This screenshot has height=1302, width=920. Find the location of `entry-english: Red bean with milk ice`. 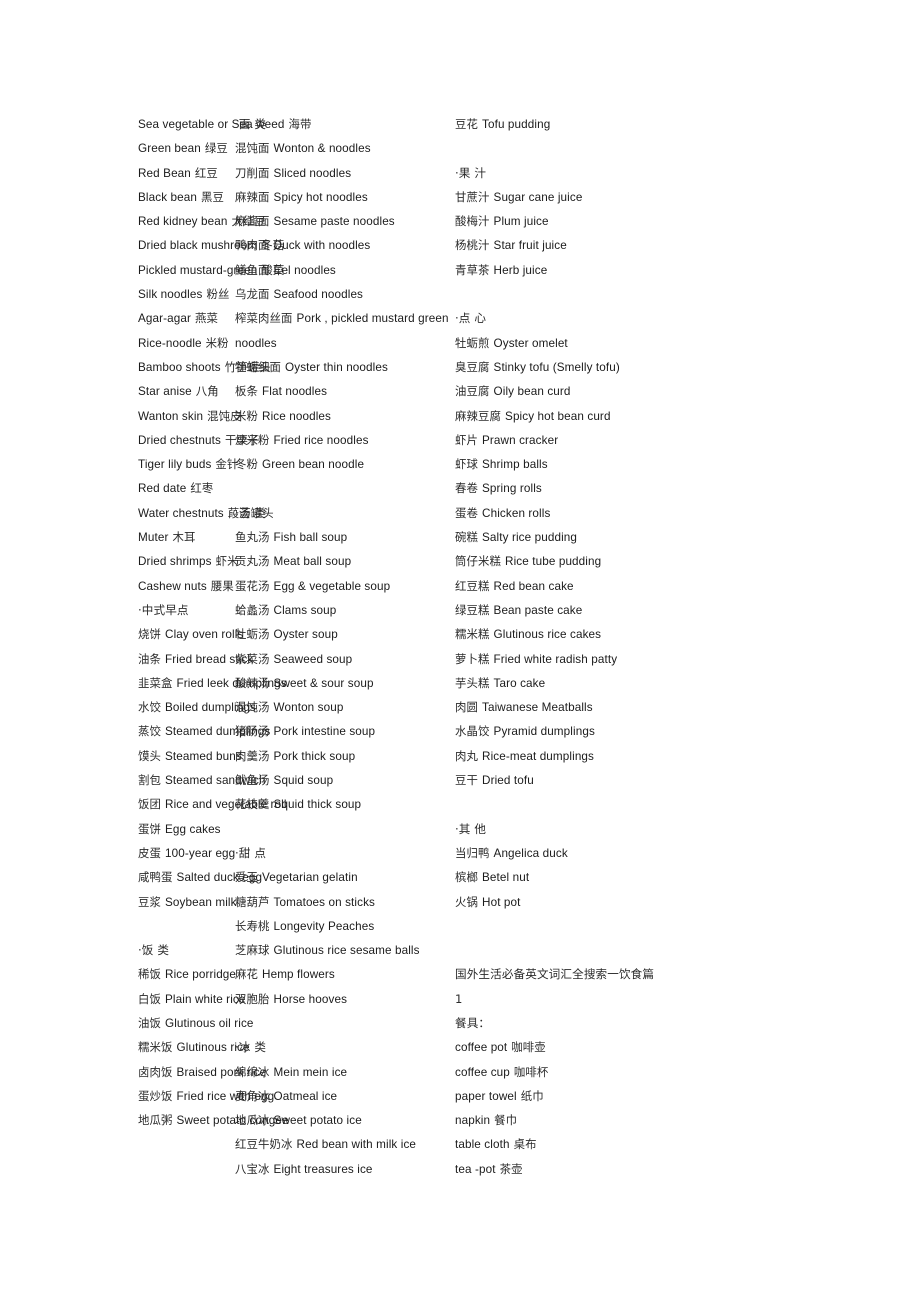

entry-english: Red bean with milk ice is located at coordinates (356, 1145).